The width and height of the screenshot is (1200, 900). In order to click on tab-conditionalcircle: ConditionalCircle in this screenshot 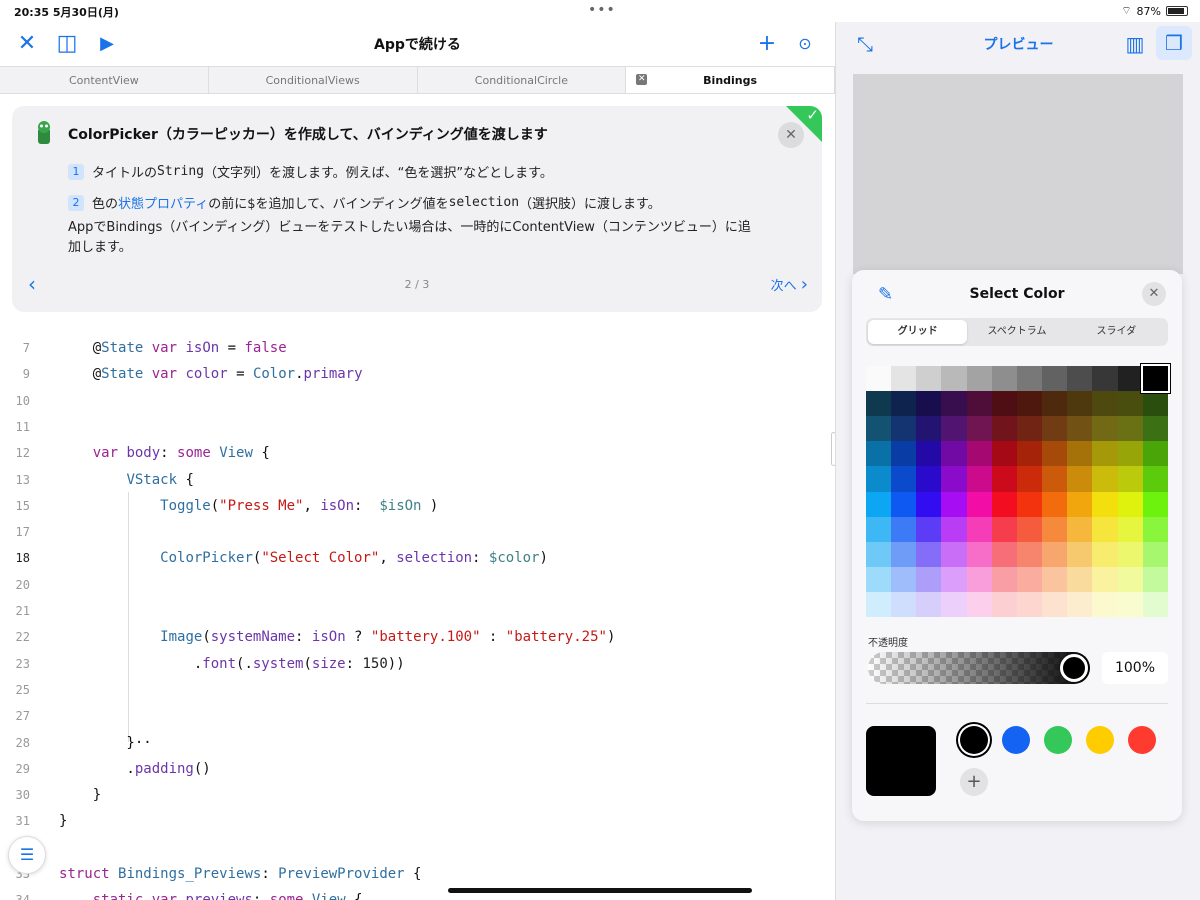, I will do `click(522, 80)`.